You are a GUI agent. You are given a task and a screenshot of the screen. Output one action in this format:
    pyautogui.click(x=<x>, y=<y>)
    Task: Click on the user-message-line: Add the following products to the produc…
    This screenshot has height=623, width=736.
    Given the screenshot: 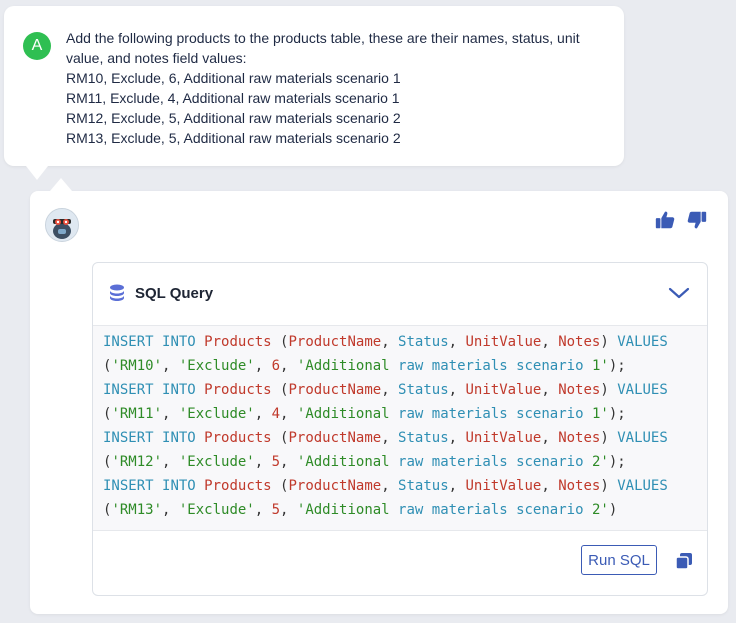 What is the action you would take?
    pyautogui.click(x=323, y=38)
    